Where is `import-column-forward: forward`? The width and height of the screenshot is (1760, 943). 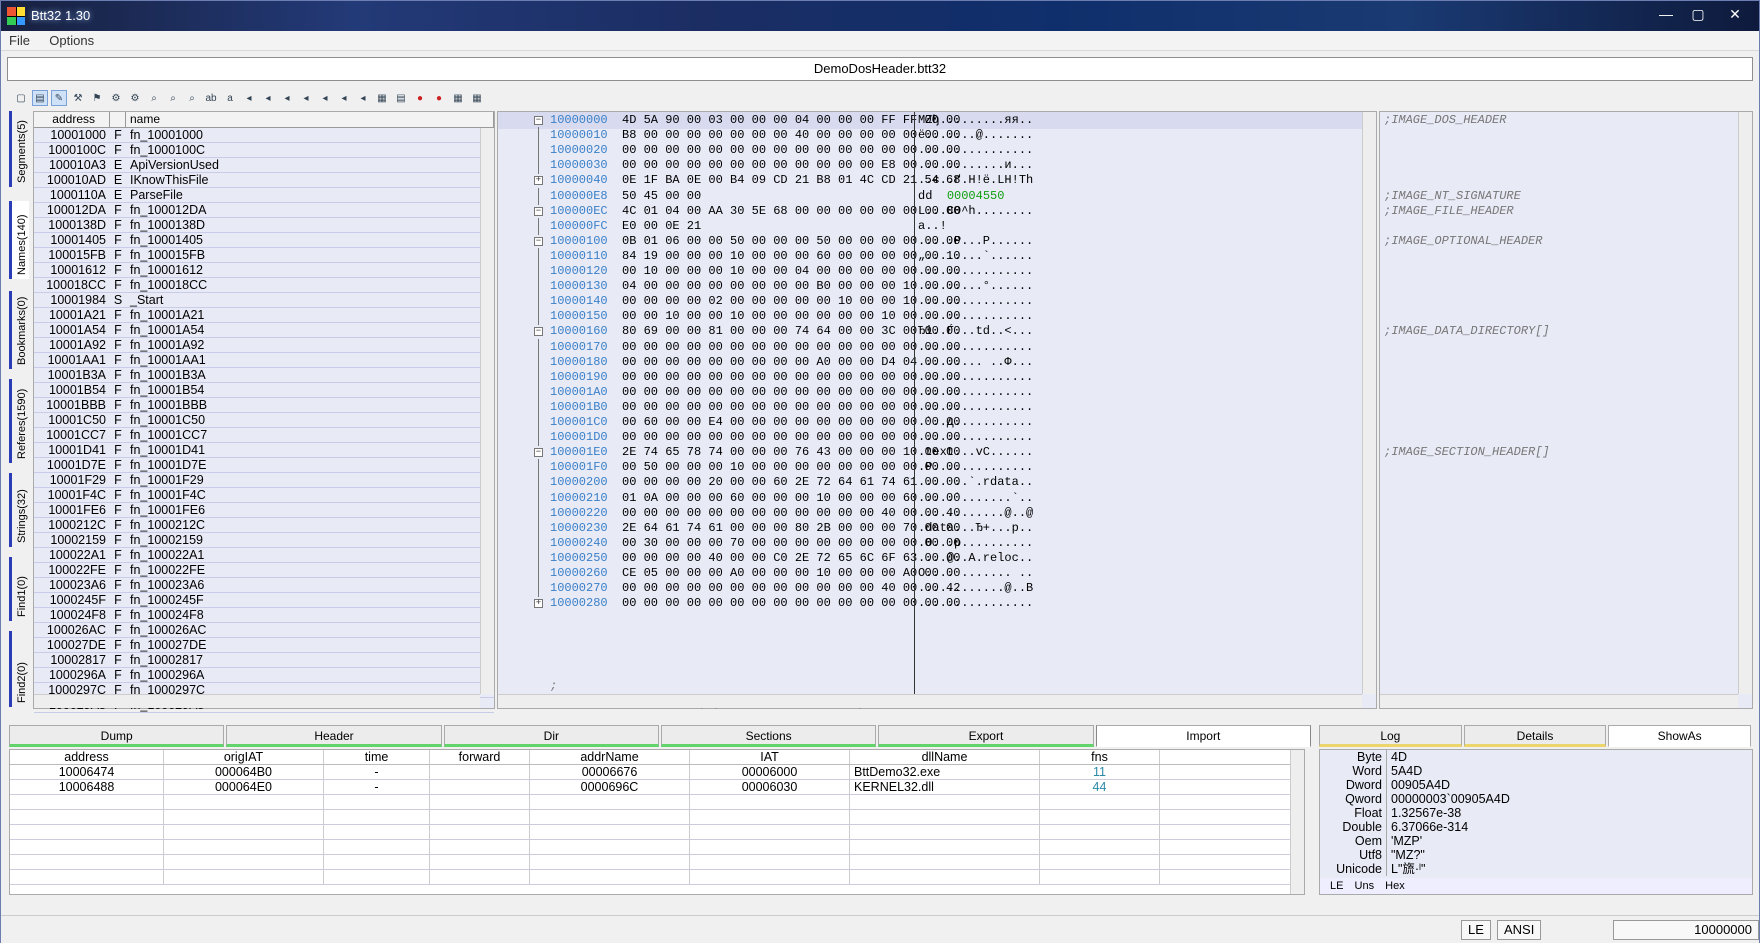 import-column-forward: forward is located at coordinates (480, 757).